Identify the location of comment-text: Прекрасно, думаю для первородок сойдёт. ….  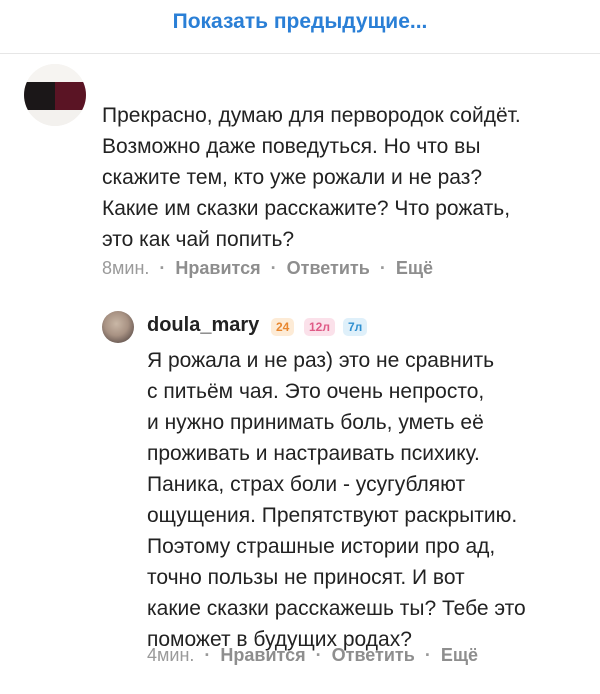
(311, 177).